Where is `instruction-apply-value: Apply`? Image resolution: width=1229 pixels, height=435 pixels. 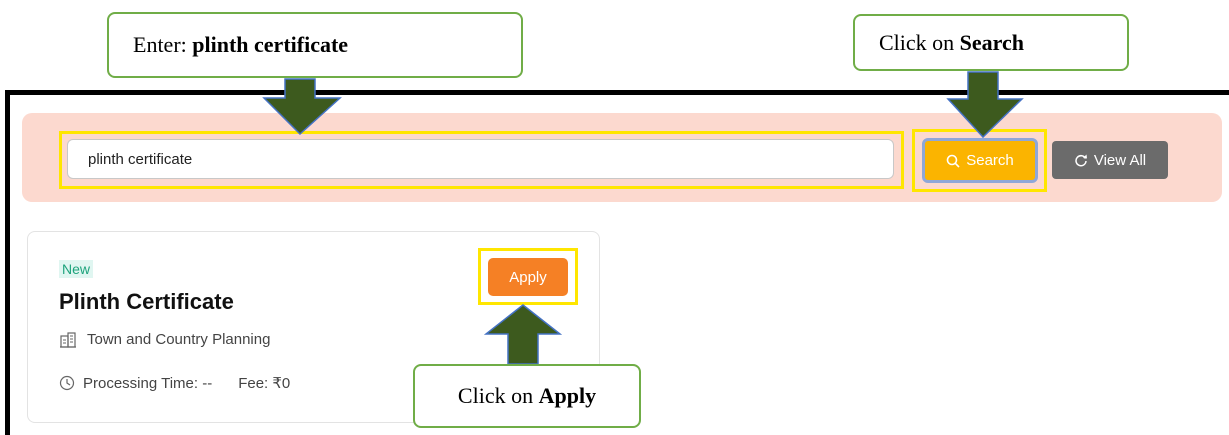
instruction-apply-value: Apply is located at coordinates (567, 395).